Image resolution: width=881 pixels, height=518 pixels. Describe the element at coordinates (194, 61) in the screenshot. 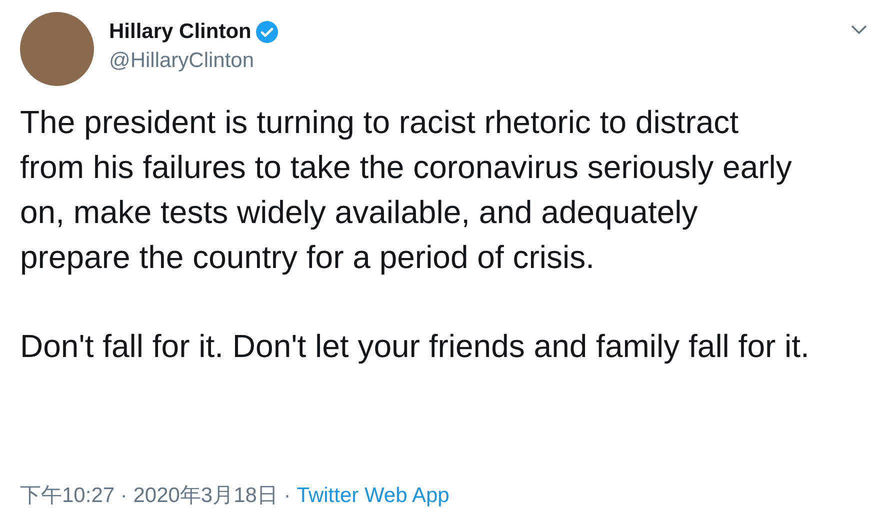

I see `author-handle: @HillaryClinton` at that location.